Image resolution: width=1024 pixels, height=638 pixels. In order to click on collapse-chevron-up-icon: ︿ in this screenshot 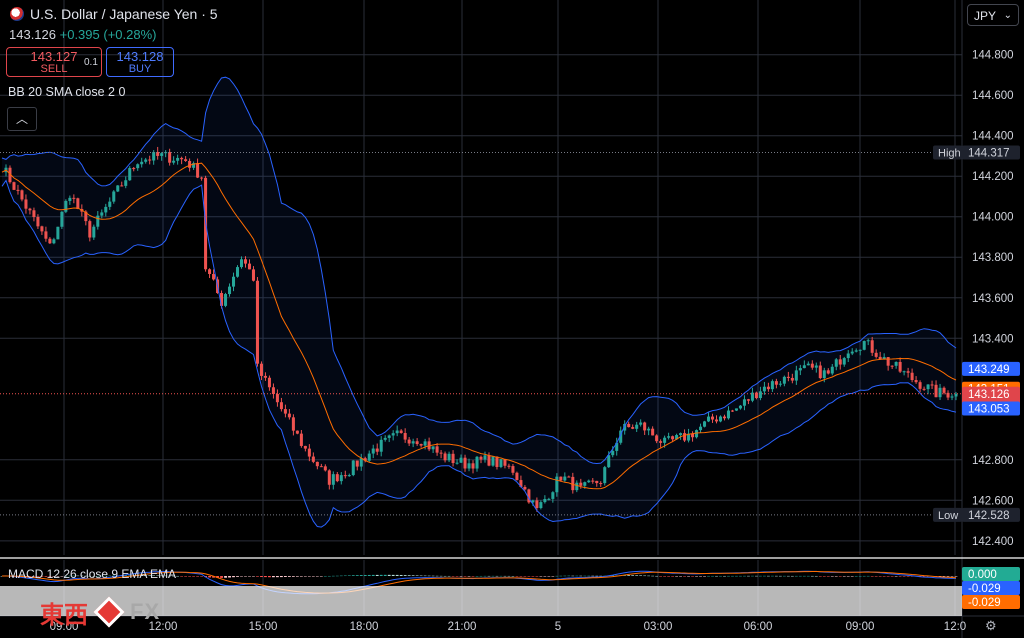, I will do `click(22, 119)`.